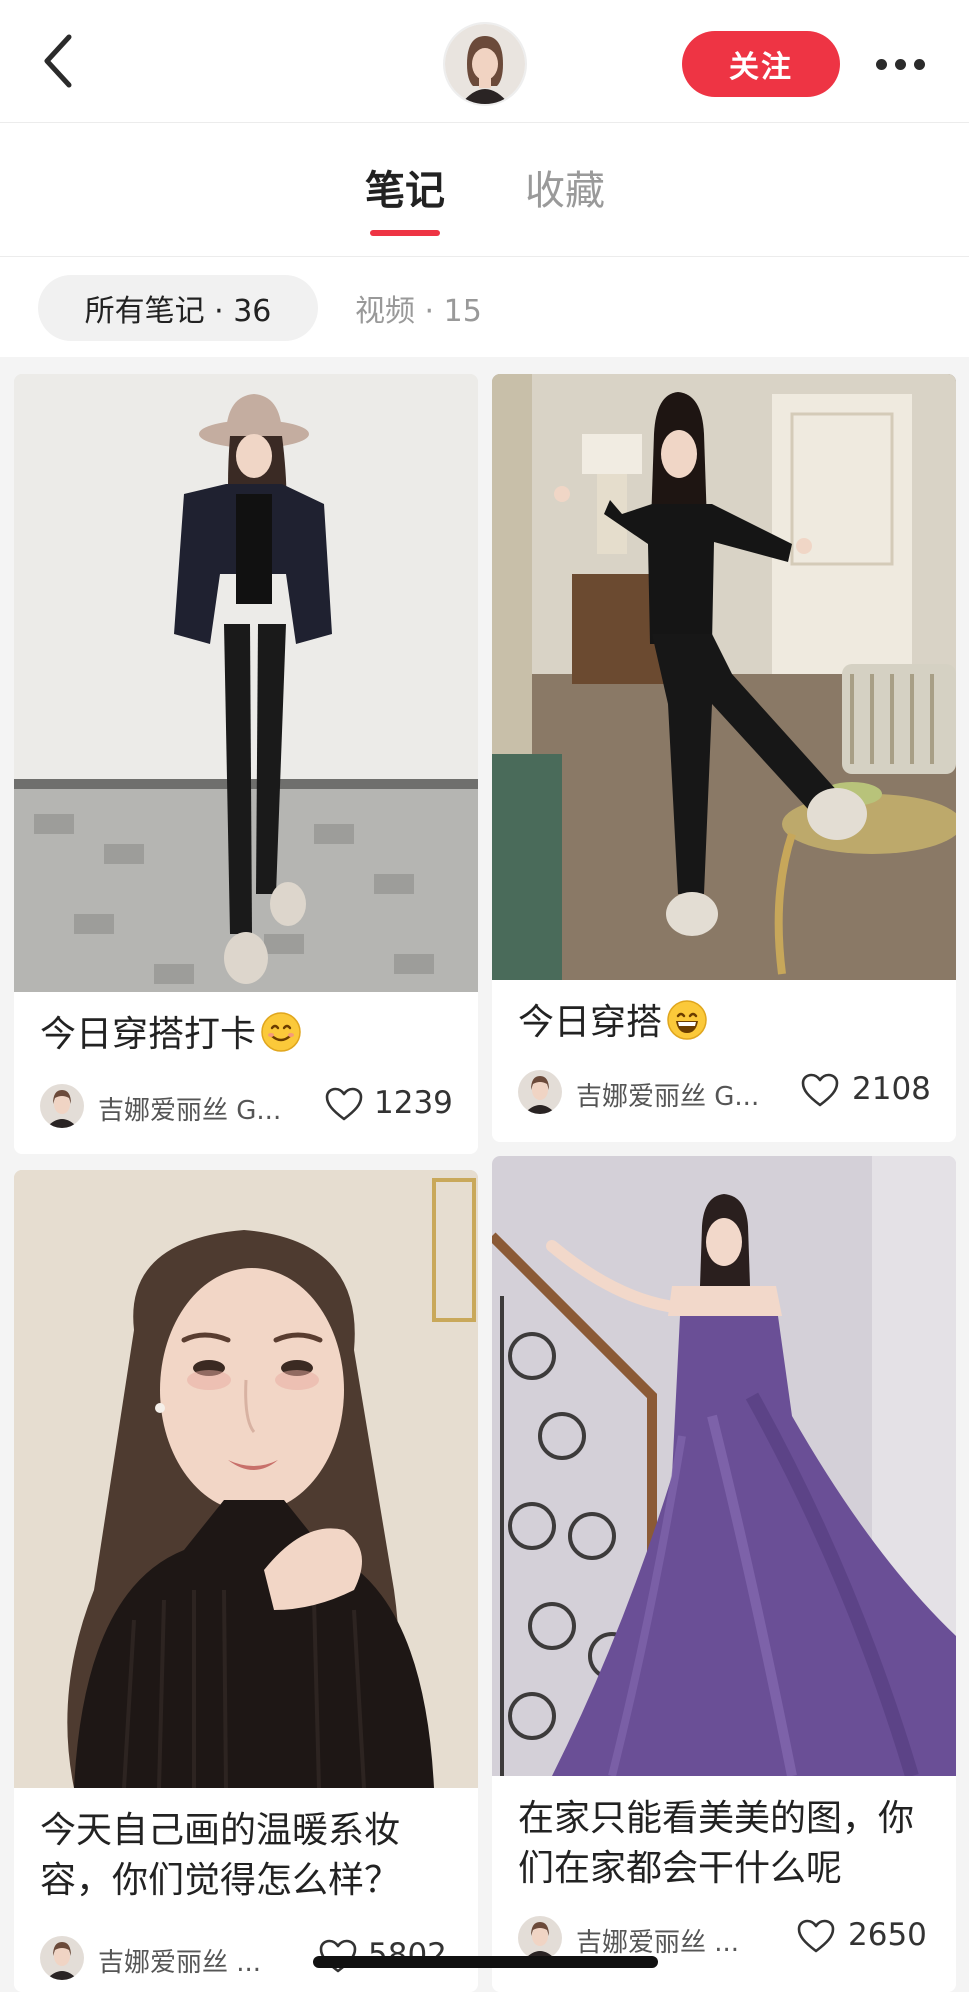 The height and width of the screenshot is (1992, 969). I want to click on grinning-face-icon, so click(687, 1020).